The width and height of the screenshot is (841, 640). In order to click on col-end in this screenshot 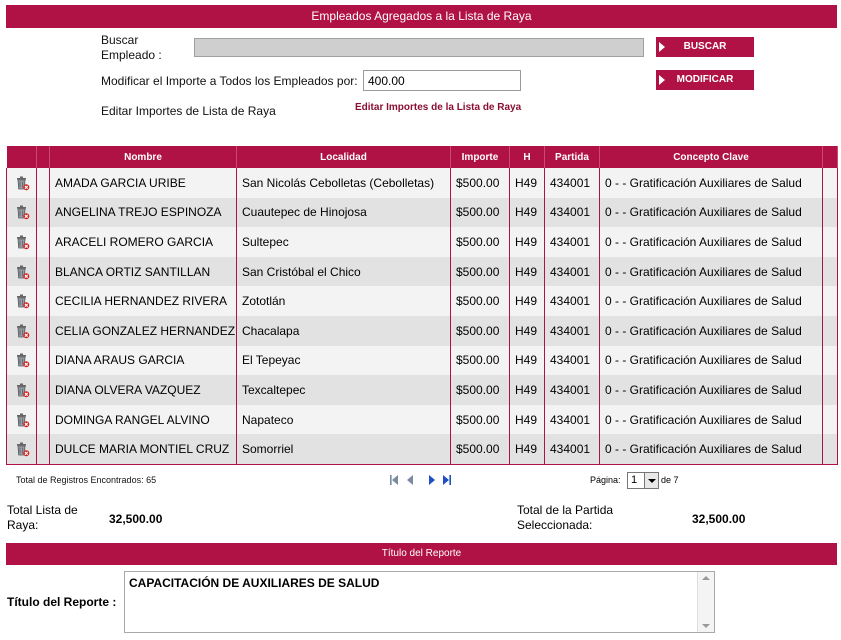, I will do `click(830, 157)`.